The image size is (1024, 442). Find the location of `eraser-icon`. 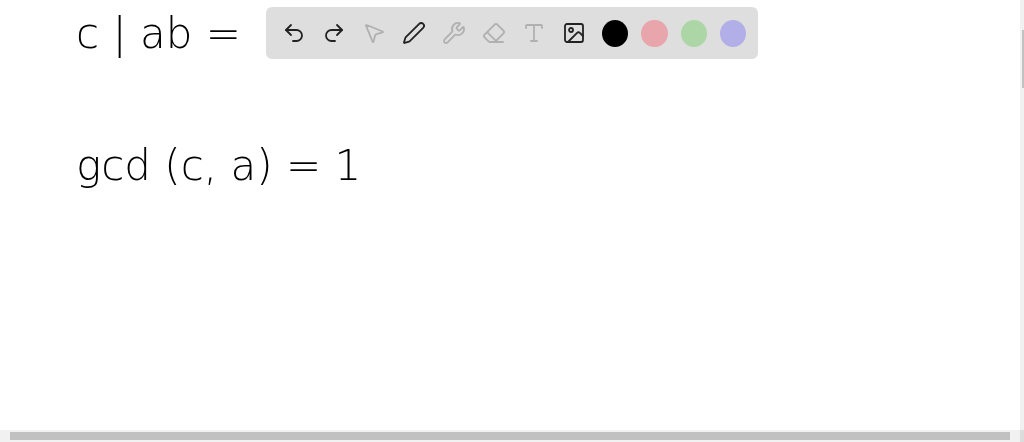

eraser-icon is located at coordinates (493, 33).